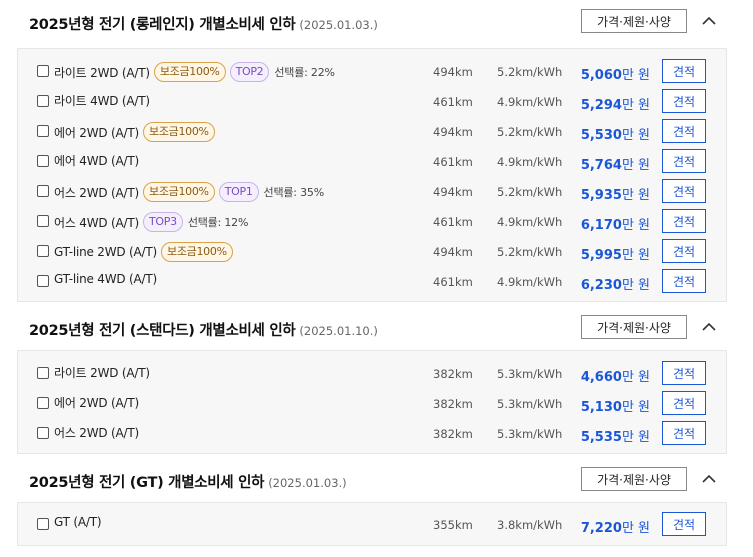  Describe the element at coordinates (615, 375) in the screenshot. I see `price-value: 4,660만 원` at that location.